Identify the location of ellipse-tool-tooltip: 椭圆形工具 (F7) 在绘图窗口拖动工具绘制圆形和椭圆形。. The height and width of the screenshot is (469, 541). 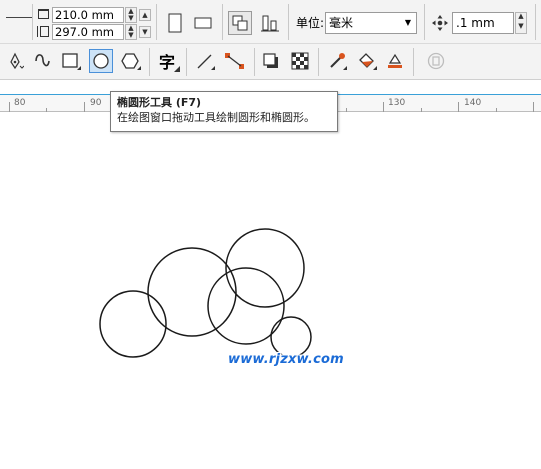
(224, 111).